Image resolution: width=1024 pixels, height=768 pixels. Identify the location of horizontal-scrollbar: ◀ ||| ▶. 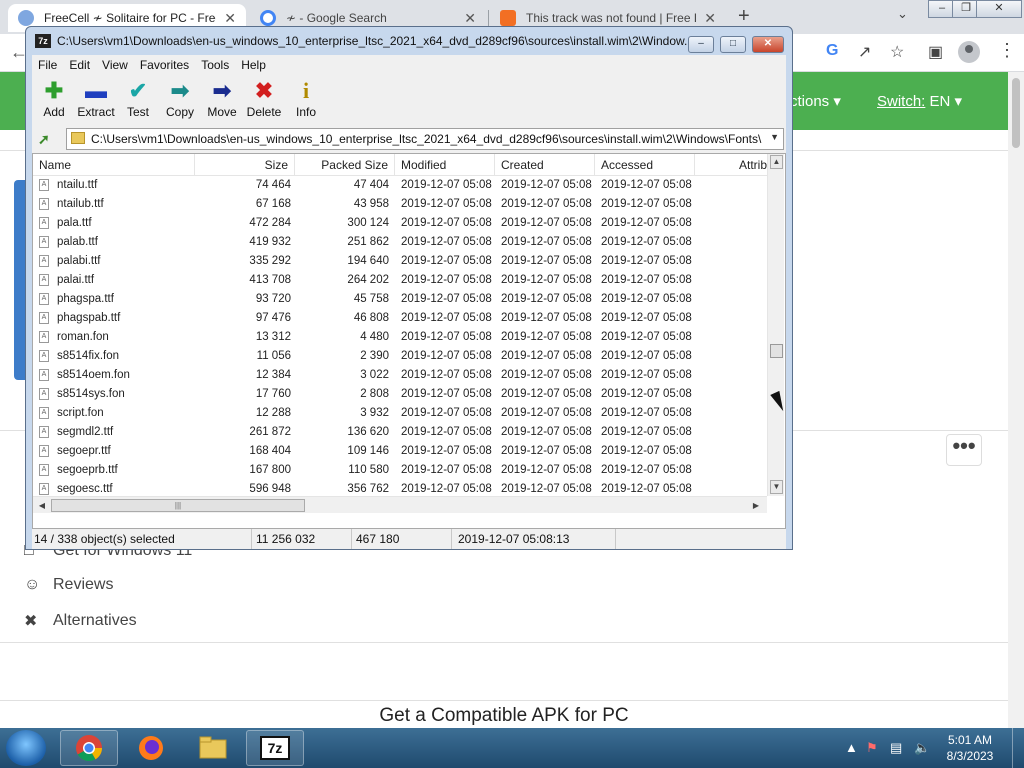
(400, 504).